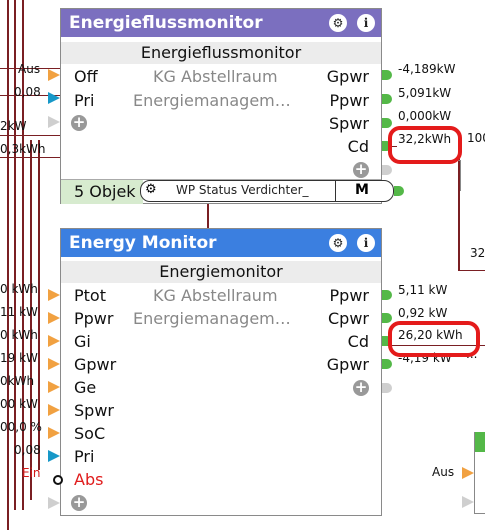  Describe the element at coordinates (13, 126) in the screenshot. I see `left-value: 2kW` at that location.